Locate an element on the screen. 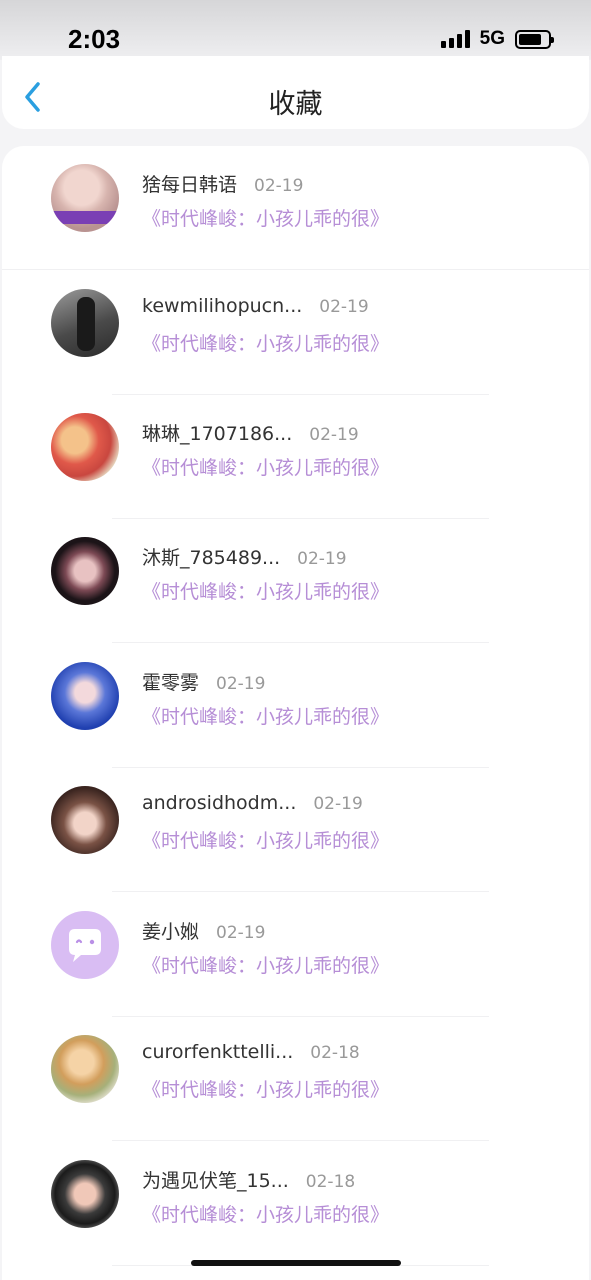 This screenshot has height=1280, width=591. list-item: curorfenkttelli... 02-18 《时代峰峻：小孩儿乖的很》 is located at coordinates (295, 1079).